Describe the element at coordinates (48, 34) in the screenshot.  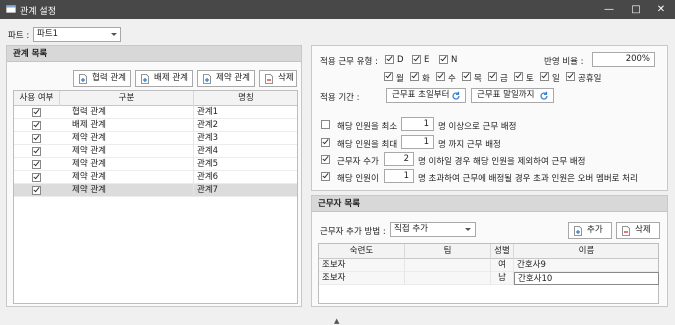
I see `part-select-value: 파트1` at that location.